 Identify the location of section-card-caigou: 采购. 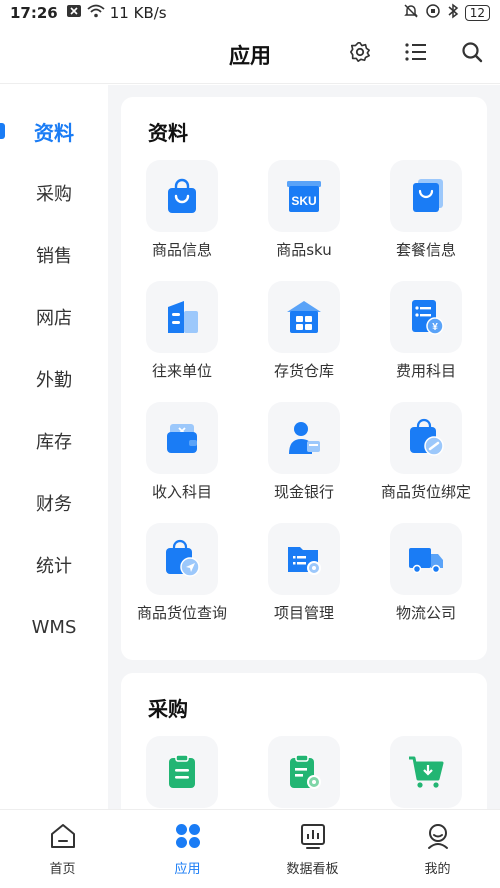
(304, 741).